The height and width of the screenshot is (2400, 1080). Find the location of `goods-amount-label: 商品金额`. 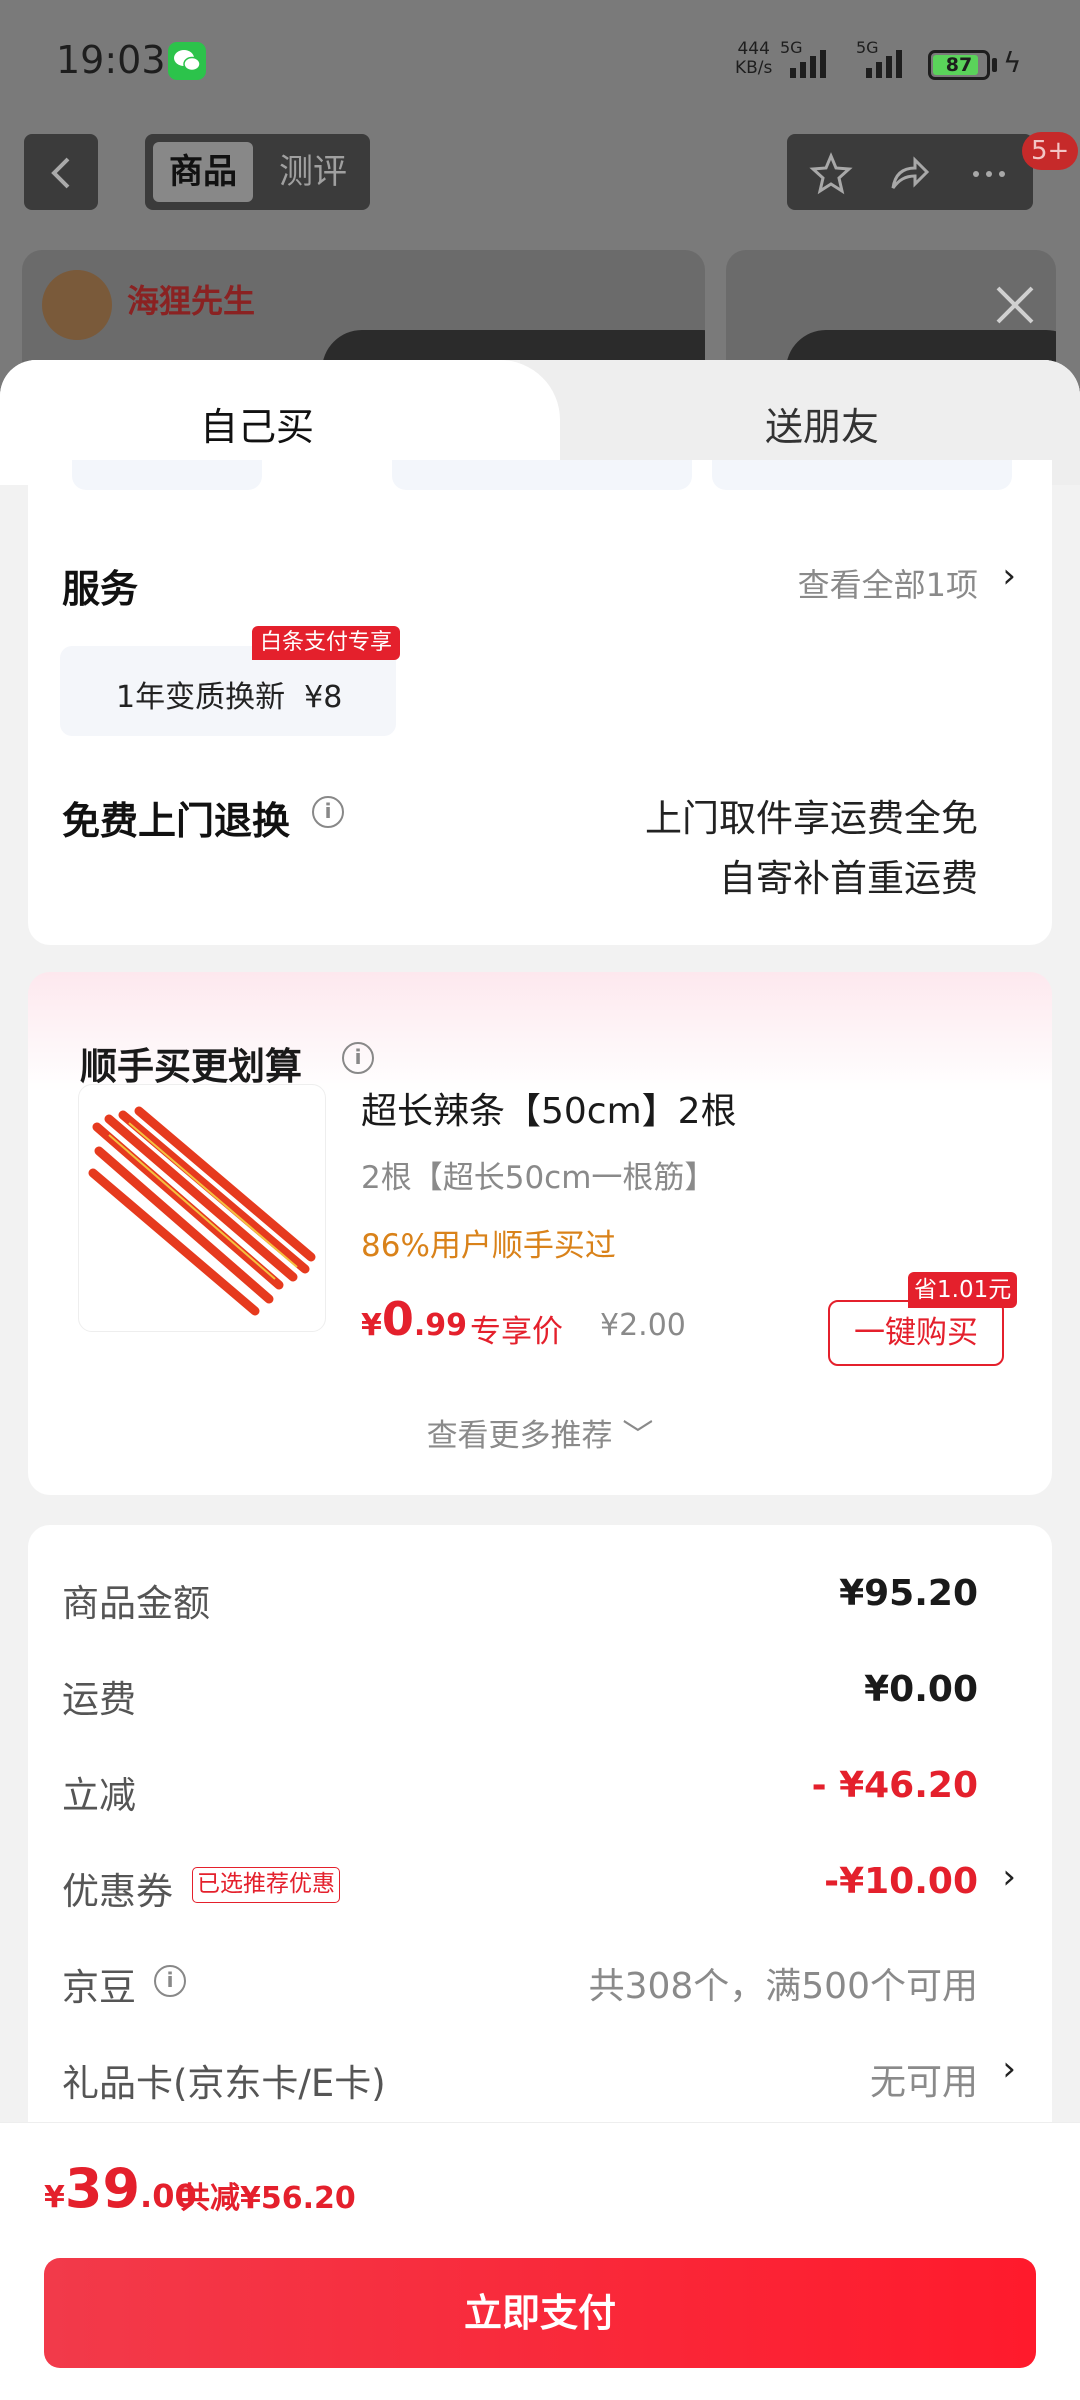

goods-amount-label: 商品金额 is located at coordinates (136, 1603).